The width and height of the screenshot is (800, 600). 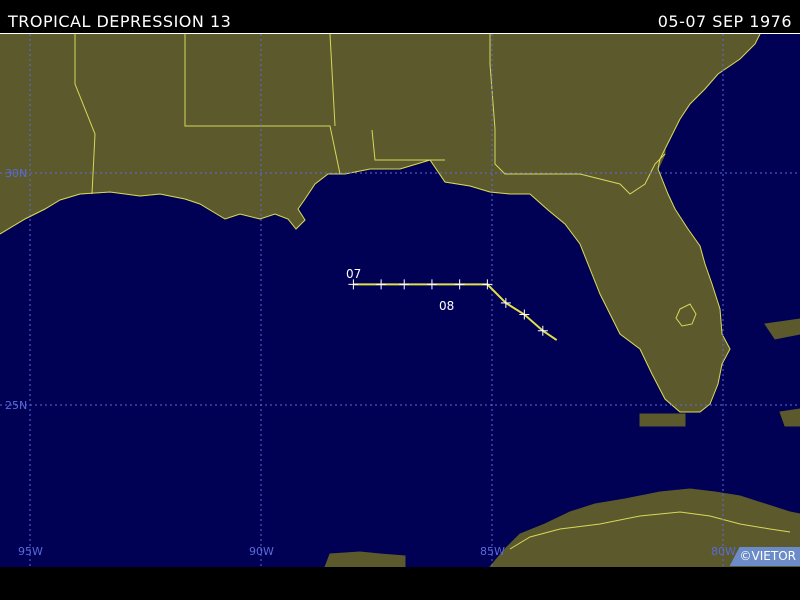 I want to click on lon-label: 90W, so click(x=261, y=551).